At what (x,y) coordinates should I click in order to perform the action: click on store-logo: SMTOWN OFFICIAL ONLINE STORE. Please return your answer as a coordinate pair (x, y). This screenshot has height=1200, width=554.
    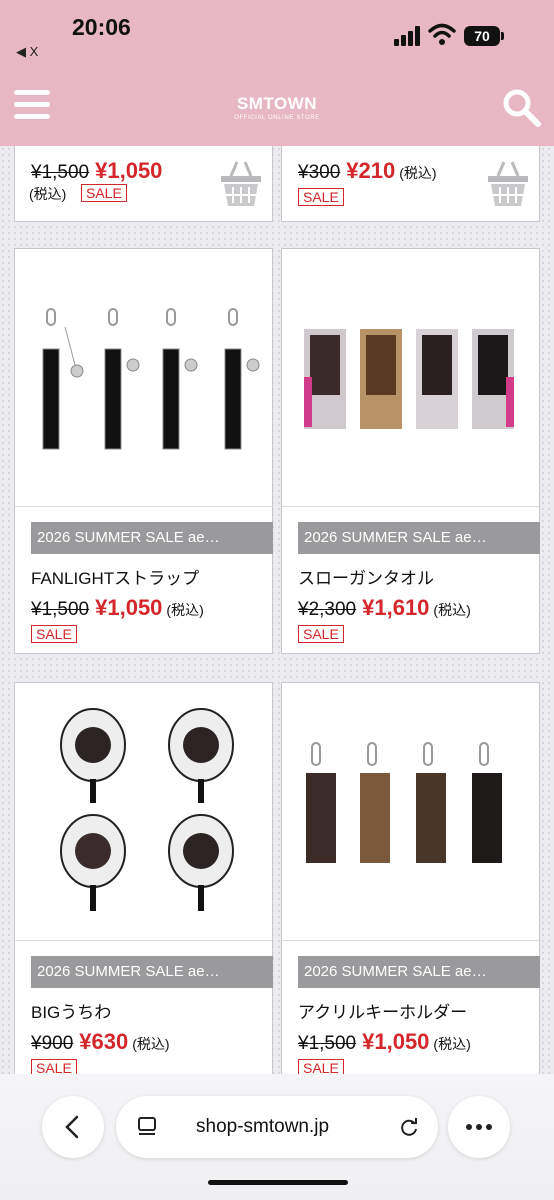
    Looking at the image, I should click on (277, 107).